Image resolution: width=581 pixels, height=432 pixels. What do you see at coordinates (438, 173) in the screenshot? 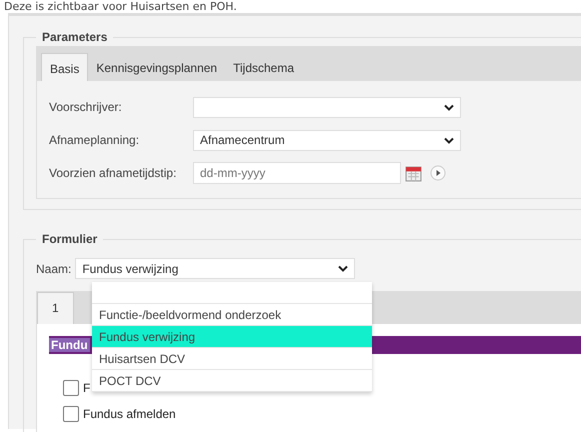
I see `play-icon` at bounding box center [438, 173].